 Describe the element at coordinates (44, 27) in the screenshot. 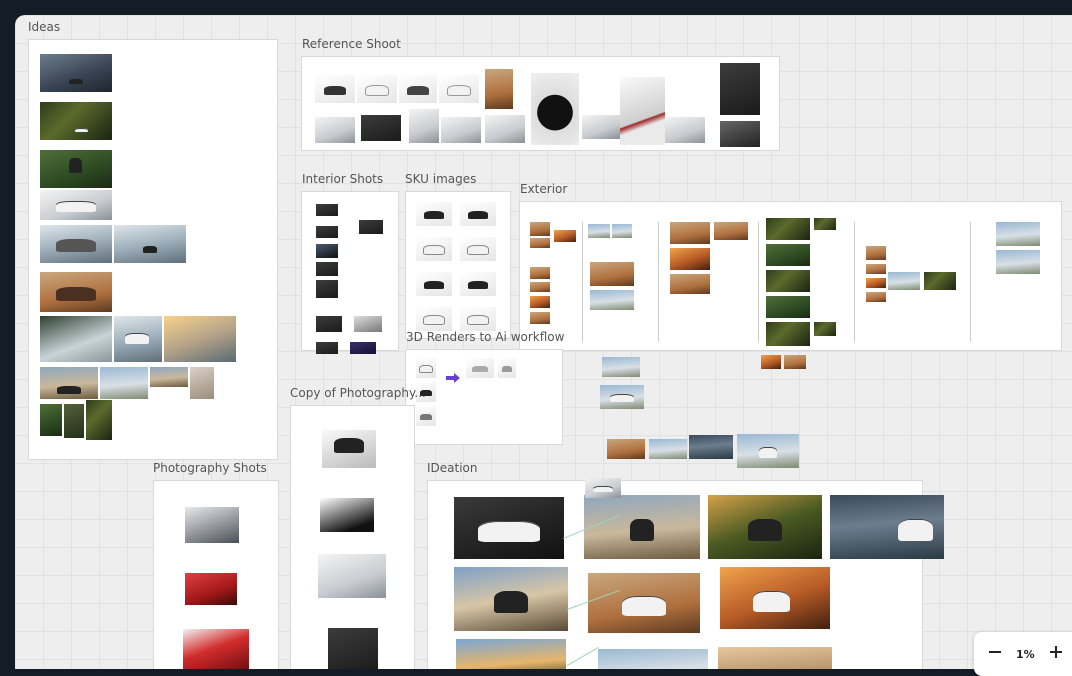

I see `frame-title-ideas: Ideas` at that location.